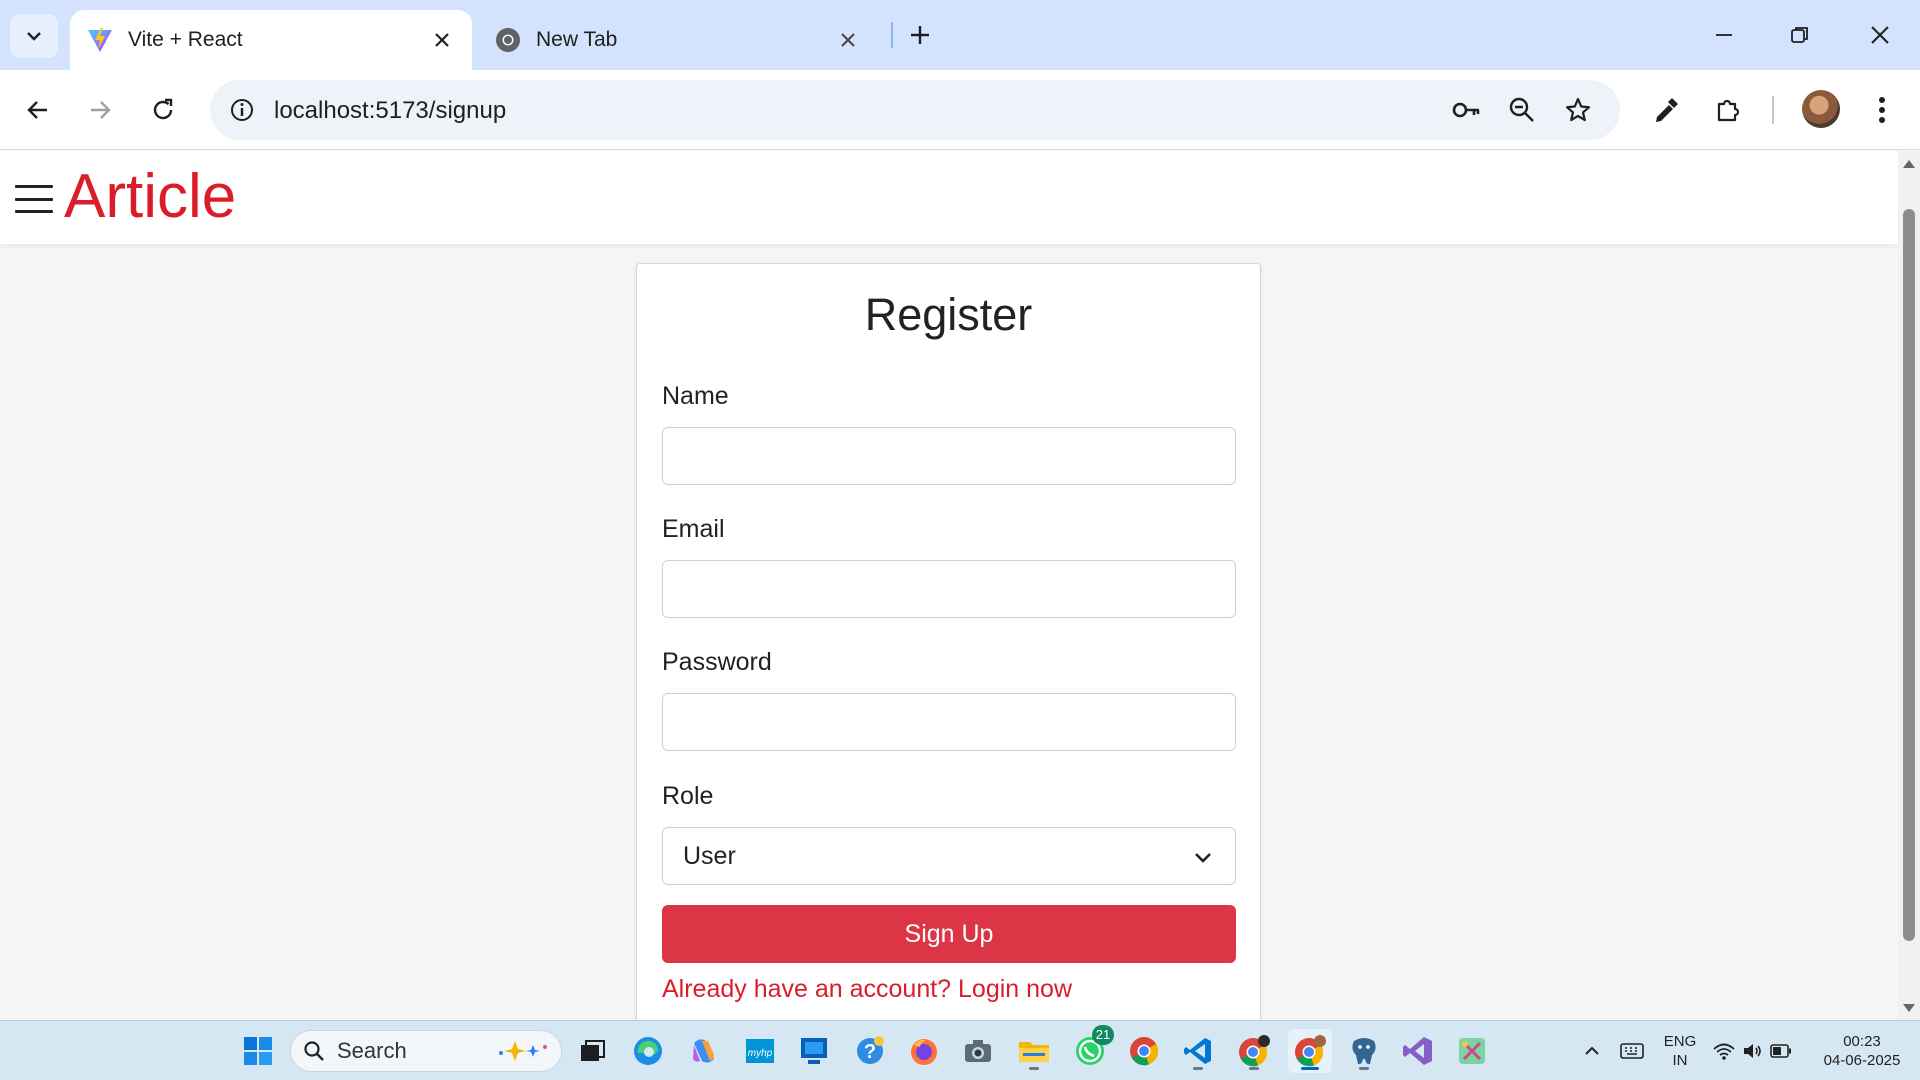  Describe the element at coordinates (1800, 35) in the screenshot. I see `restore-button` at that location.